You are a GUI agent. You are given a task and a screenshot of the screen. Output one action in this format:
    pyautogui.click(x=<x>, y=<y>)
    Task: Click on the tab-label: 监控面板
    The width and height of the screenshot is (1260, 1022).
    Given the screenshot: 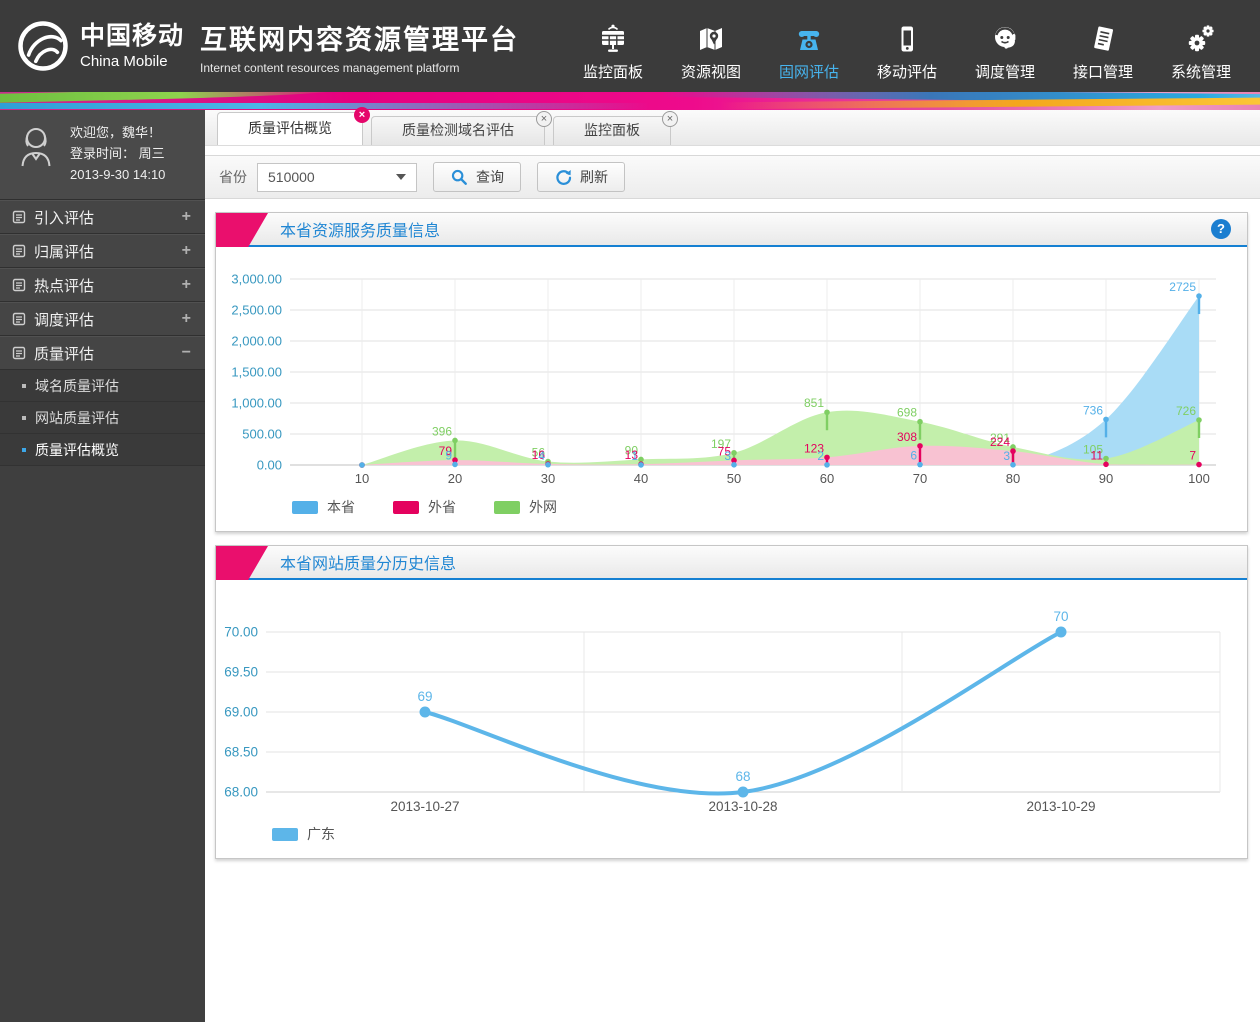 What is the action you would take?
    pyautogui.click(x=612, y=130)
    